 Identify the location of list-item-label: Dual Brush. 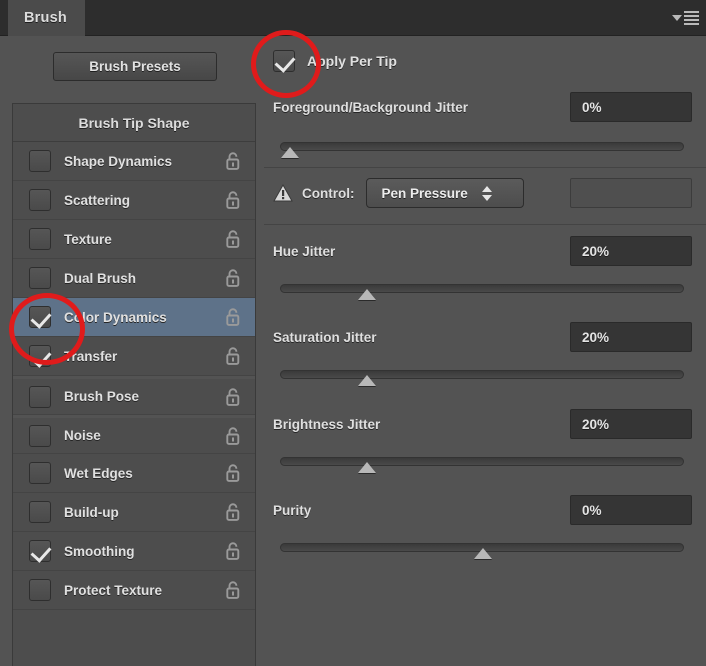
(100, 278).